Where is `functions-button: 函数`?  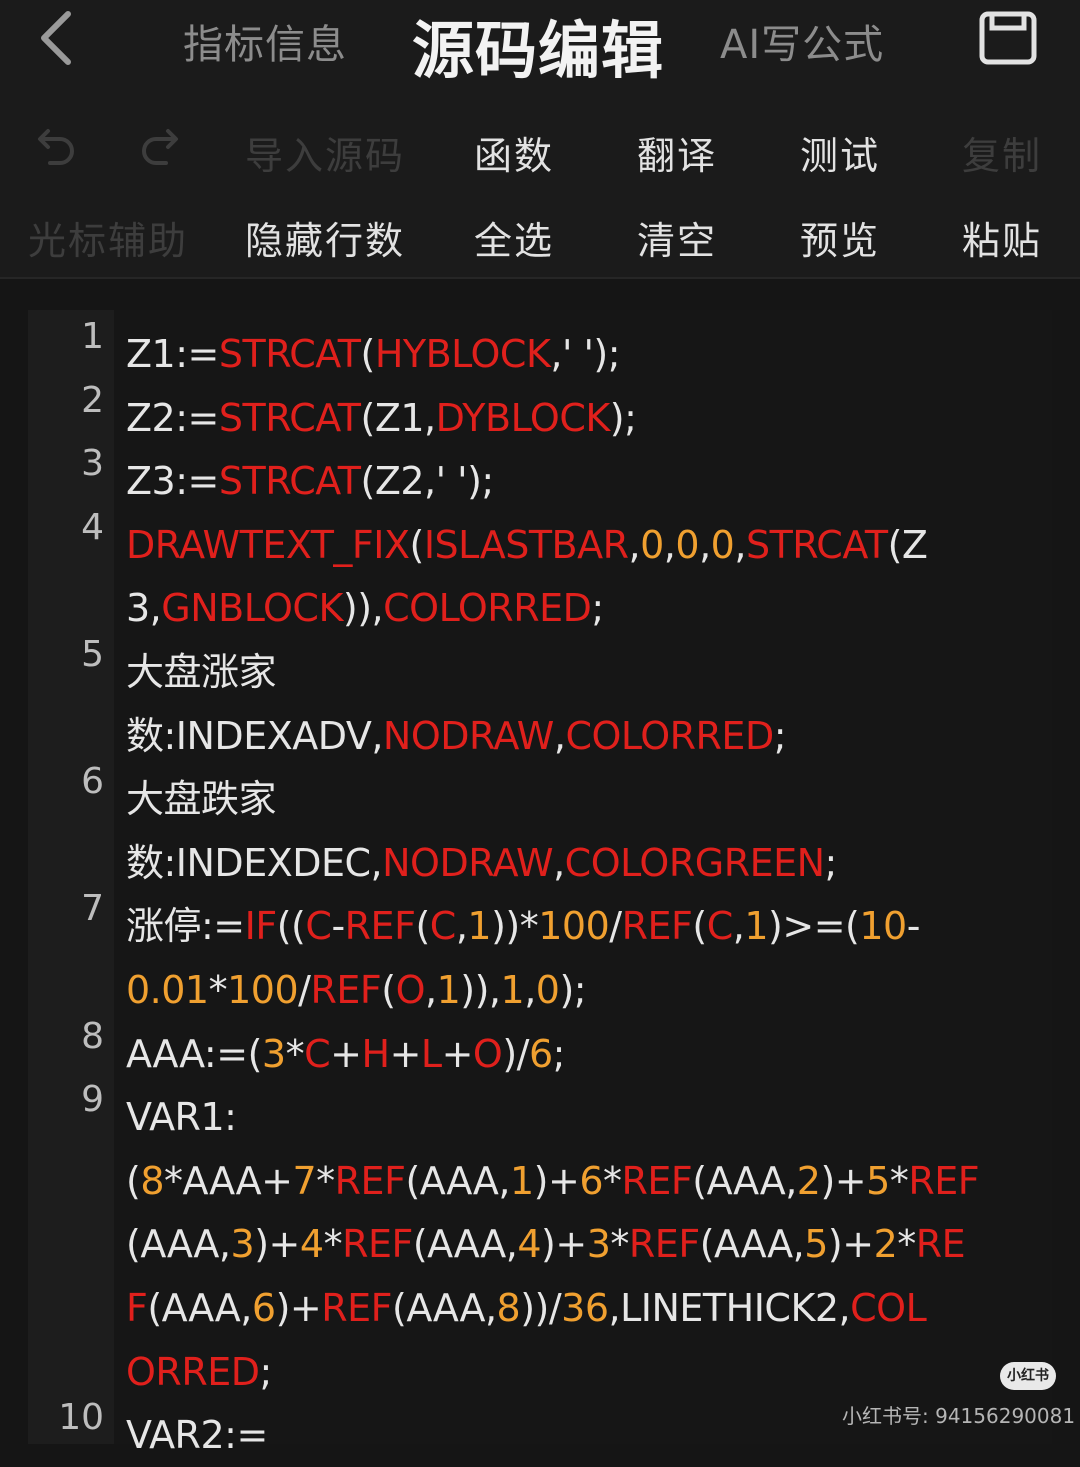 functions-button: 函数 is located at coordinates (514, 152).